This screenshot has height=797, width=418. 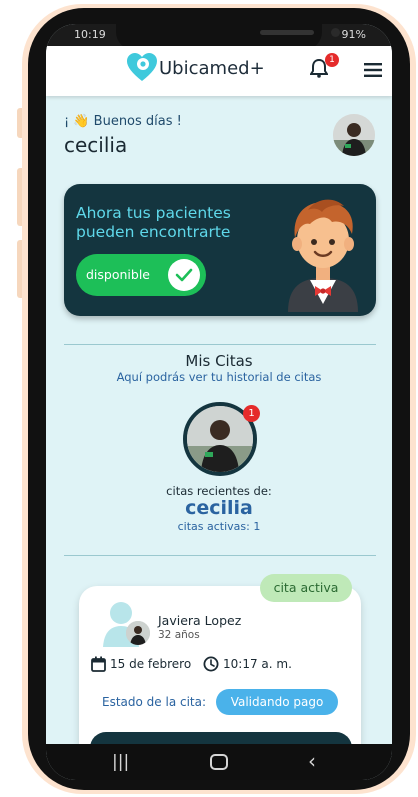 What do you see at coordinates (118, 274) in the screenshot?
I see `toggle-label: disponible` at bounding box center [118, 274].